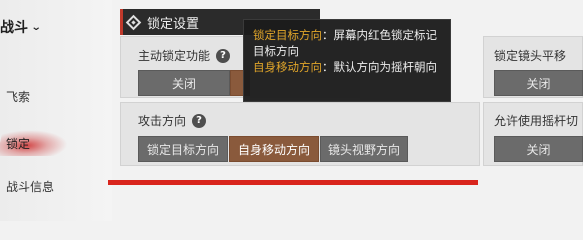 This screenshot has height=240, width=583. What do you see at coordinates (133, 22) in the screenshot?
I see `target-icon` at bounding box center [133, 22].